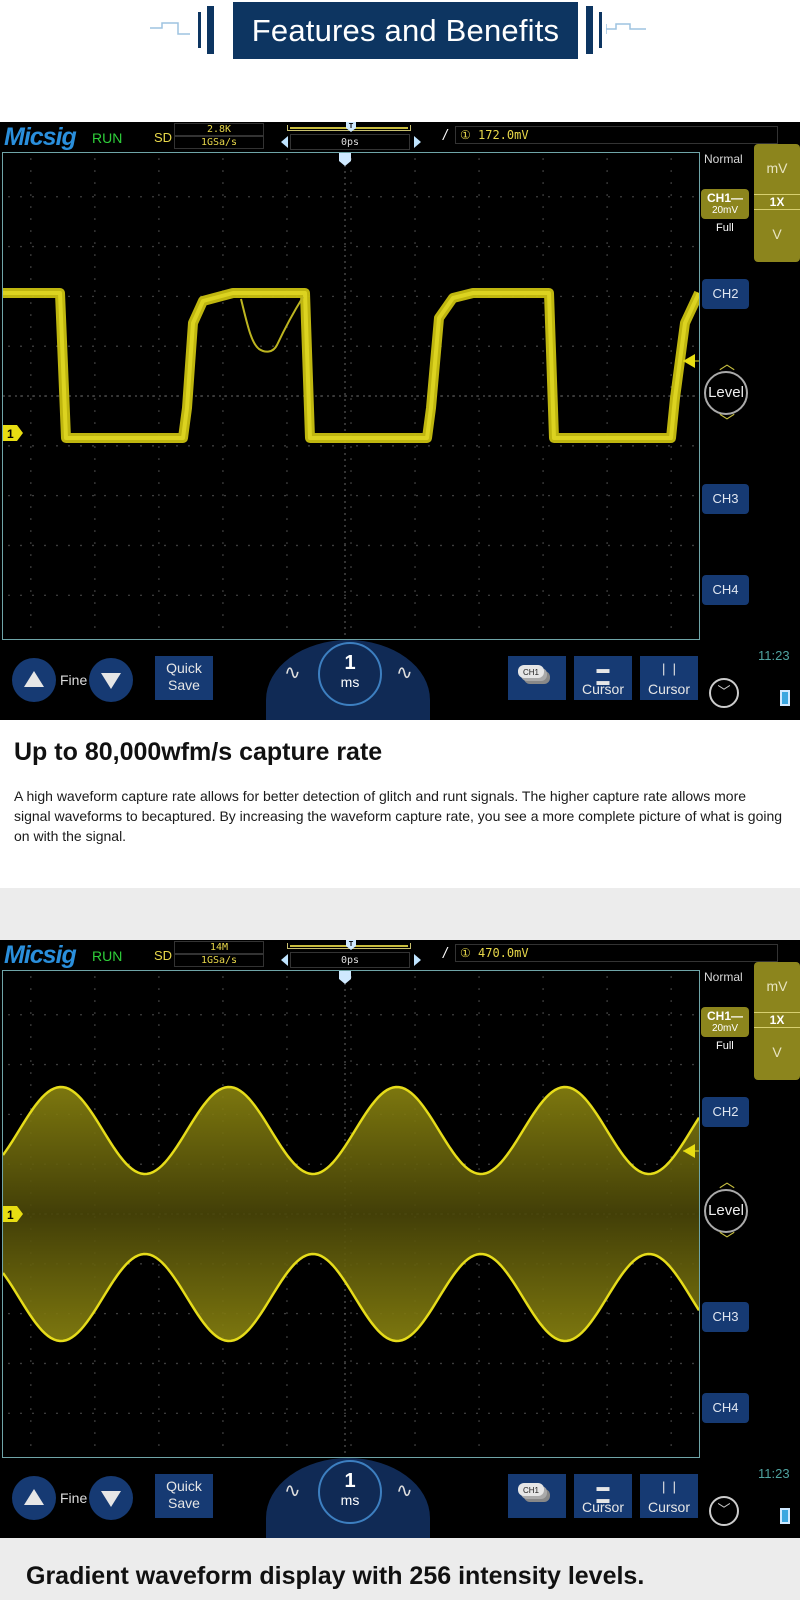 The image size is (800, 1600). What do you see at coordinates (219, 947) in the screenshot?
I see `memory-depth: 14M` at bounding box center [219, 947].